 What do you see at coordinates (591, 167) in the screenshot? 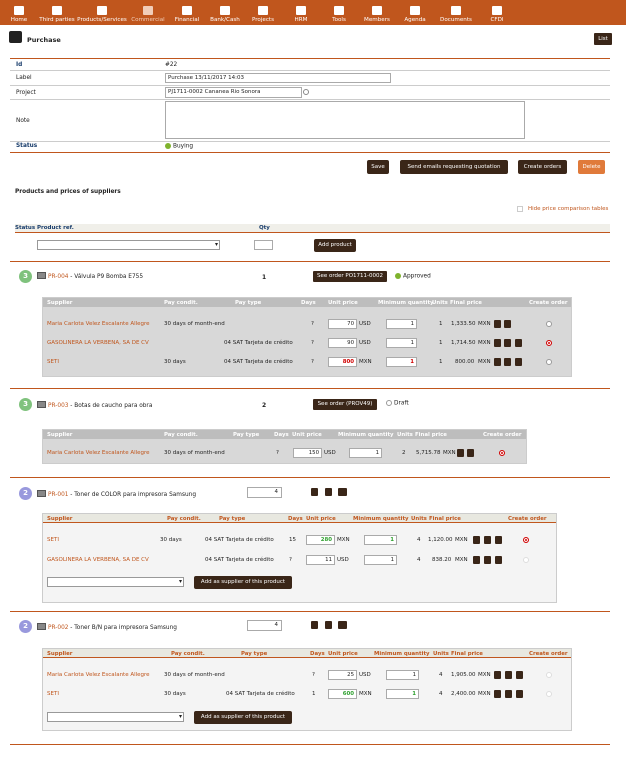
I see `delete-button: Delete` at bounding box center [591, 167].